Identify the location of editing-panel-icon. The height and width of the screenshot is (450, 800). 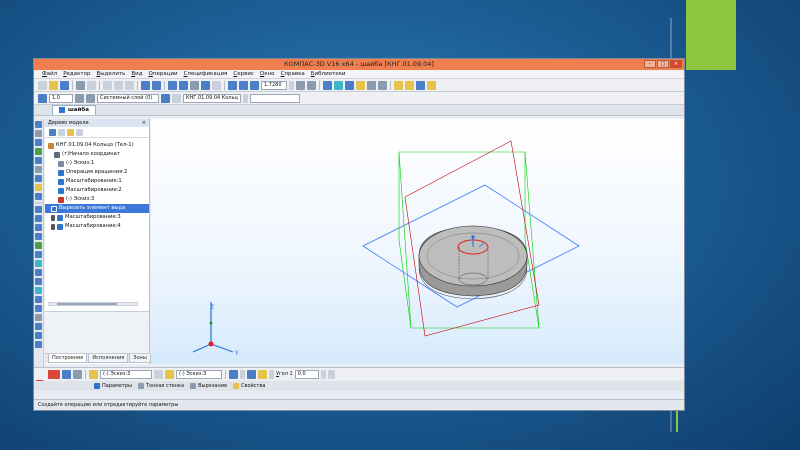
(38, 151).